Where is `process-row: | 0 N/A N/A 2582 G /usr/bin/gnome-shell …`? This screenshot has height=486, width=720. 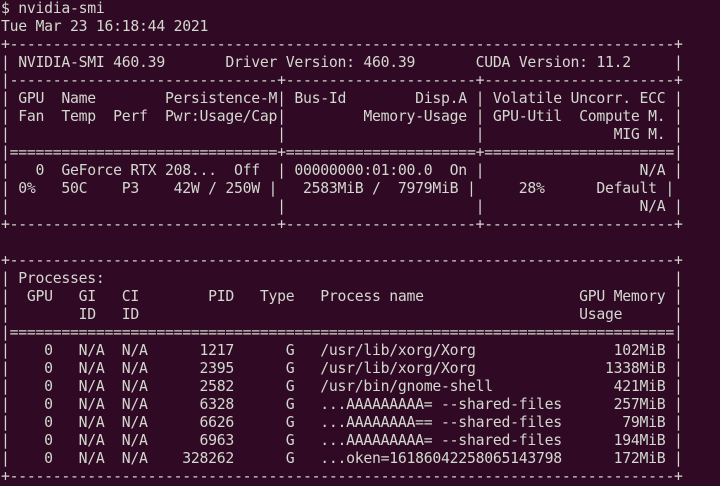
process-row: | 0 N/A N/A 2582 G /usr/bin/gnome-shell … is located at coordinates (342, 386).